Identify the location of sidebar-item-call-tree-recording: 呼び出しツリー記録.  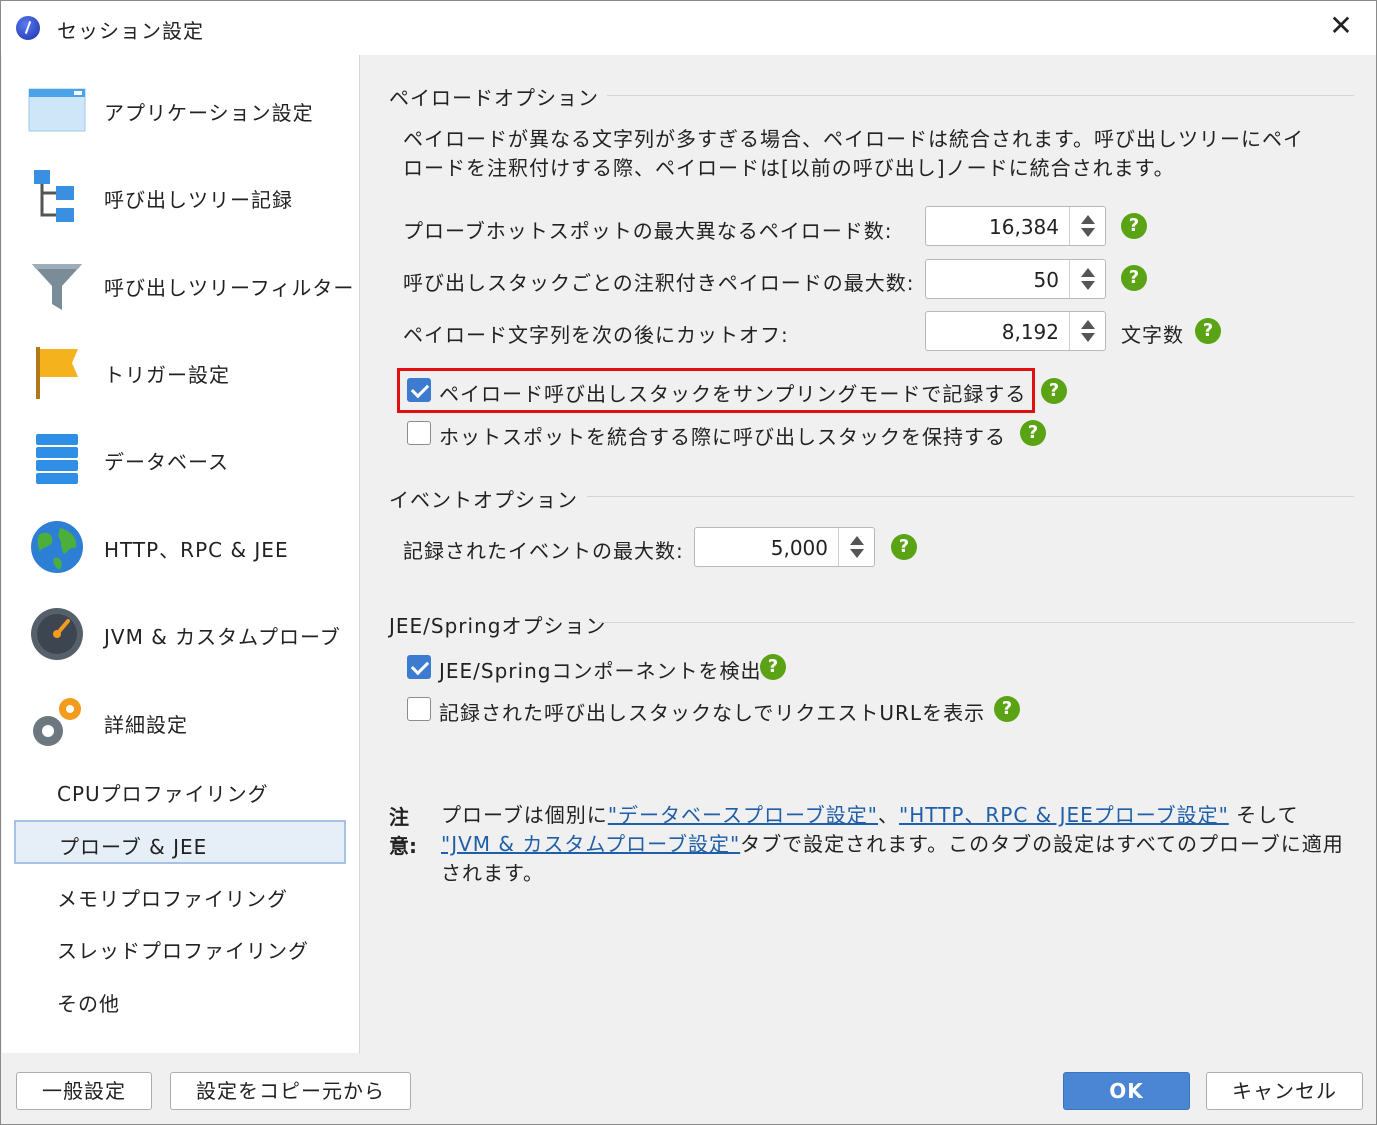
(181, 196).